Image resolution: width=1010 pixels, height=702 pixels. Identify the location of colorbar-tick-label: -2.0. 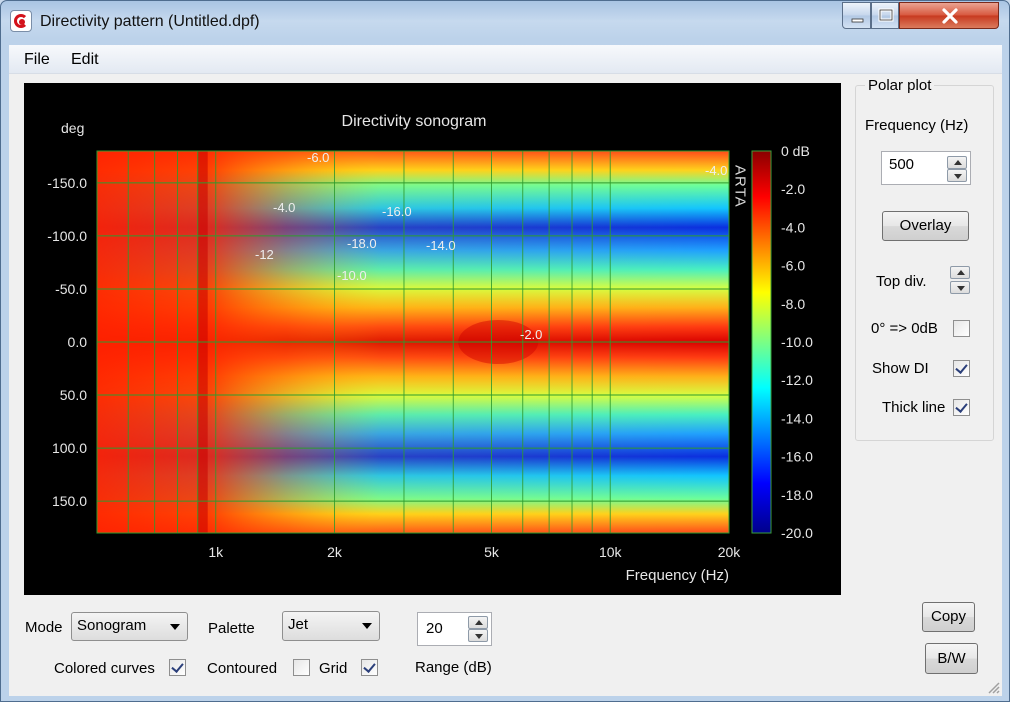
(793, 189).